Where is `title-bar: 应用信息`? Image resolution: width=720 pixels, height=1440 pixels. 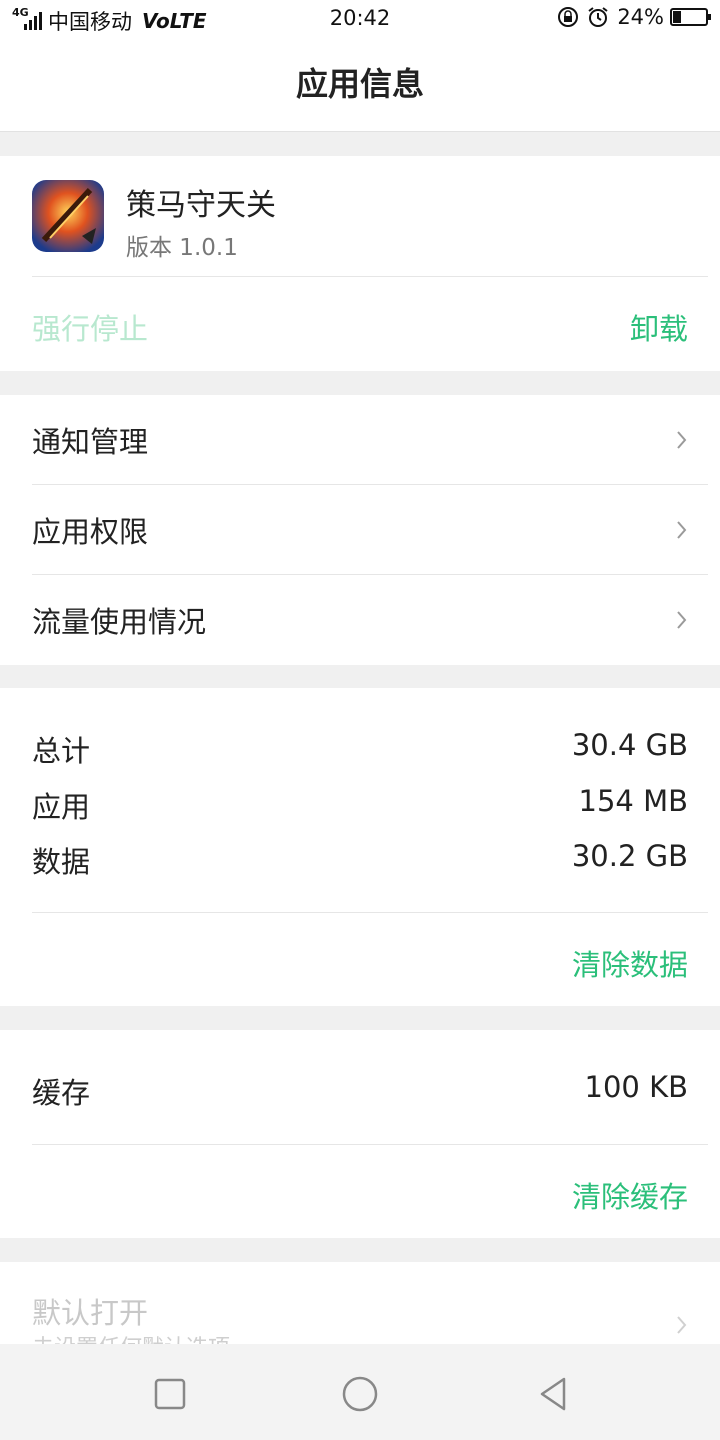
title-bar: 应用信息 is located at coordinates (360, 84).